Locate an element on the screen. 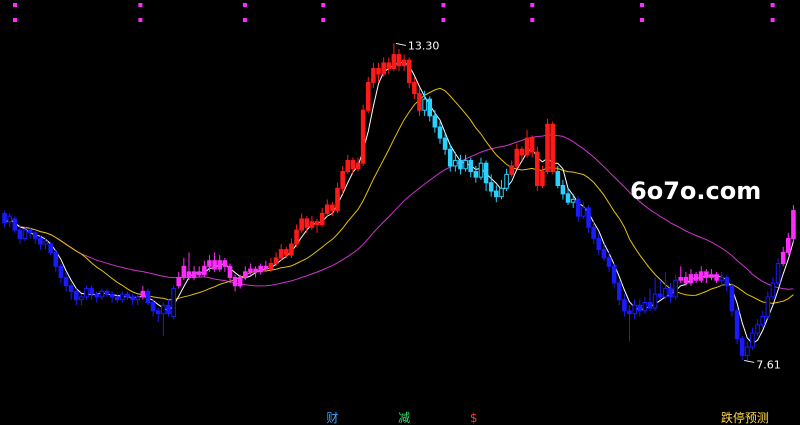 The image size is (800, 425). bottom-marker: 减 is located at coordinates (404, 418).